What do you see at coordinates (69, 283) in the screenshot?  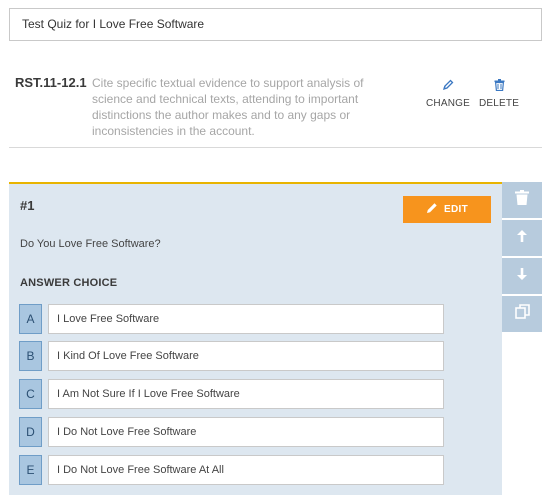 I see `answer-choice-heading: ANSWER CHOICE` at bounding box center [69, 283].